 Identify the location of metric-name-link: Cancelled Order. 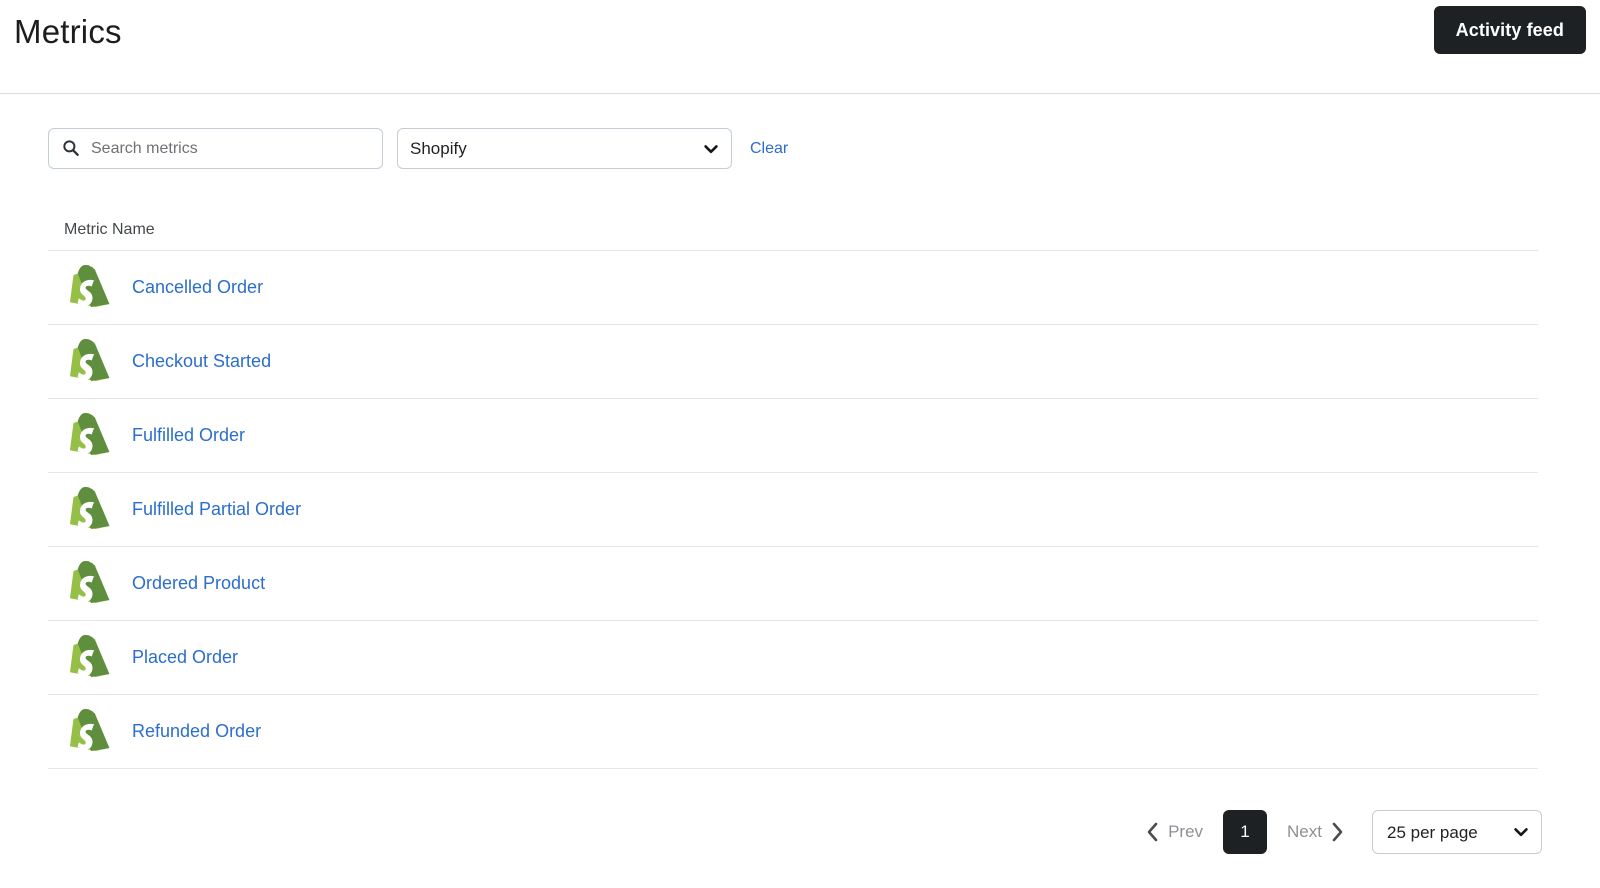
(197, 287).